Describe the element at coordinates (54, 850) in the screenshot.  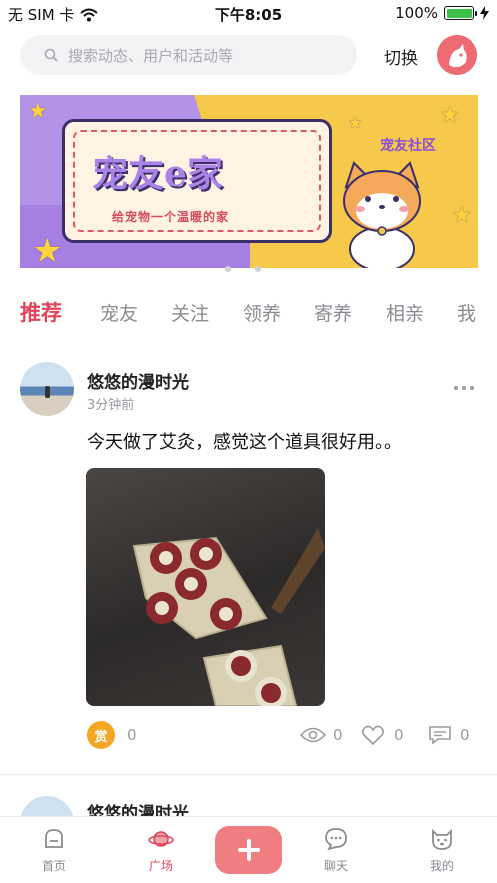
I see `nav-home: 首页` at that location.